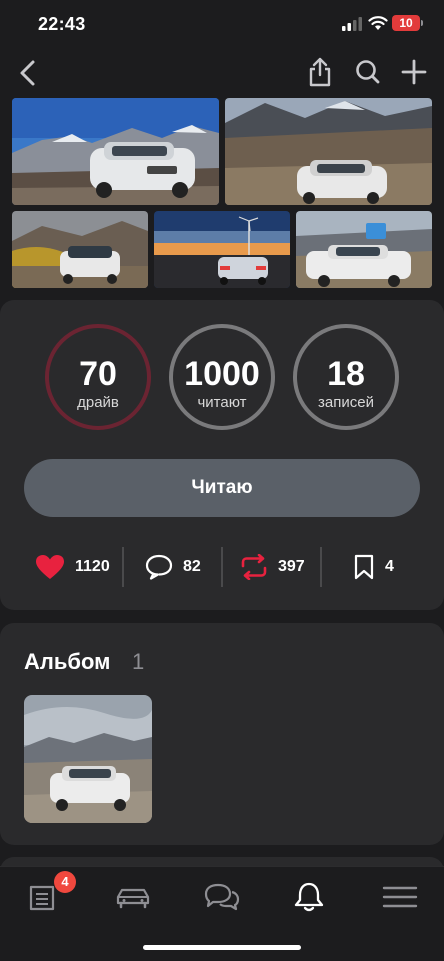 This screenshot has width=444, height=961. Describe the element at coordinates (320, 72) in the screenshot. I see `share-icon` at that location.